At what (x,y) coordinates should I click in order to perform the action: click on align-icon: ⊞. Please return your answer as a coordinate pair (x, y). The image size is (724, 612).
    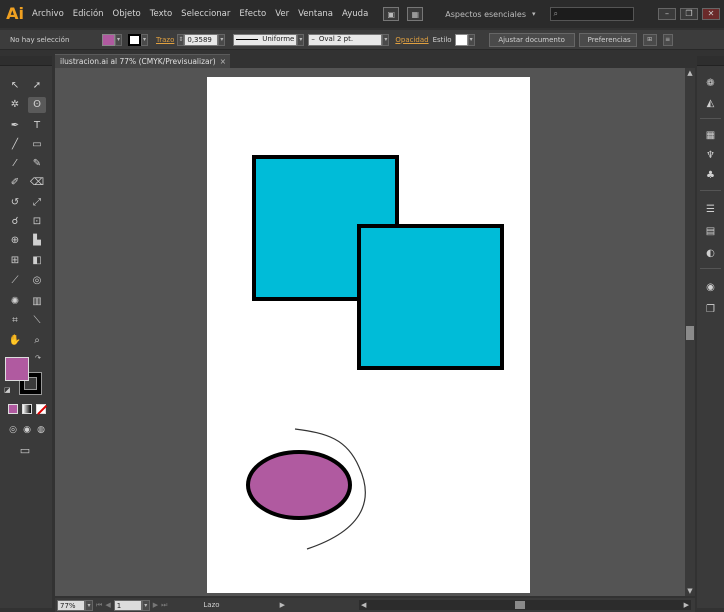
    Looking at the image, I should click on (649, 39).